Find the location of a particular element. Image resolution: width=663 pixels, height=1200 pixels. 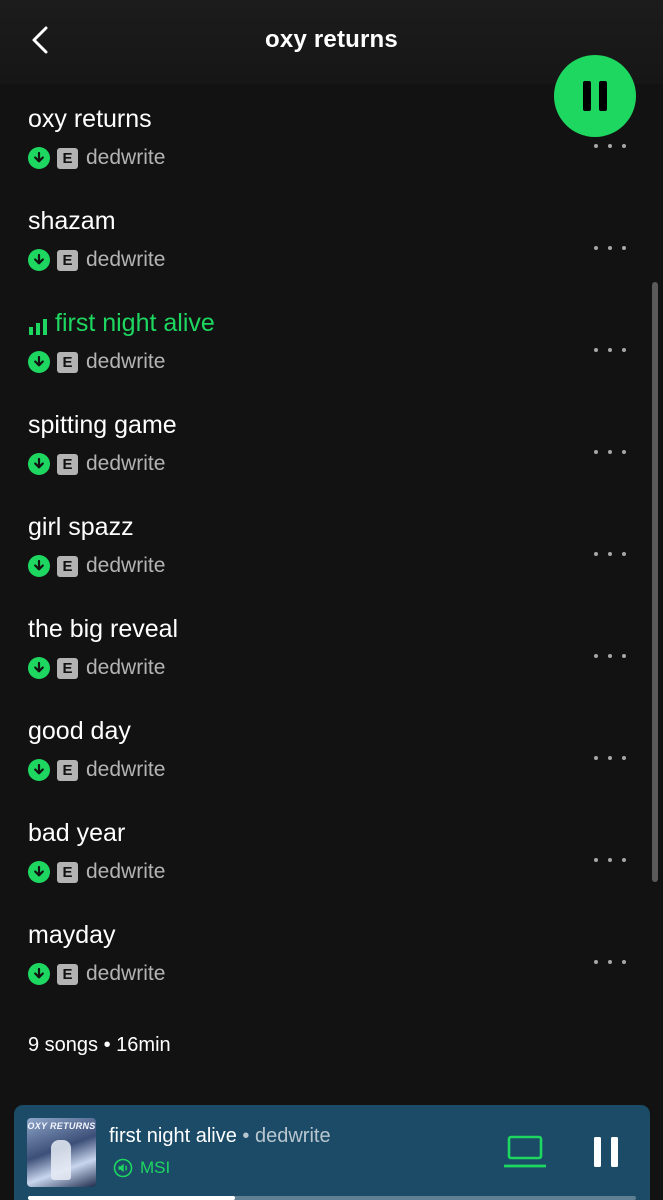

track-title: spitting game is located at coordinates (102, 425).